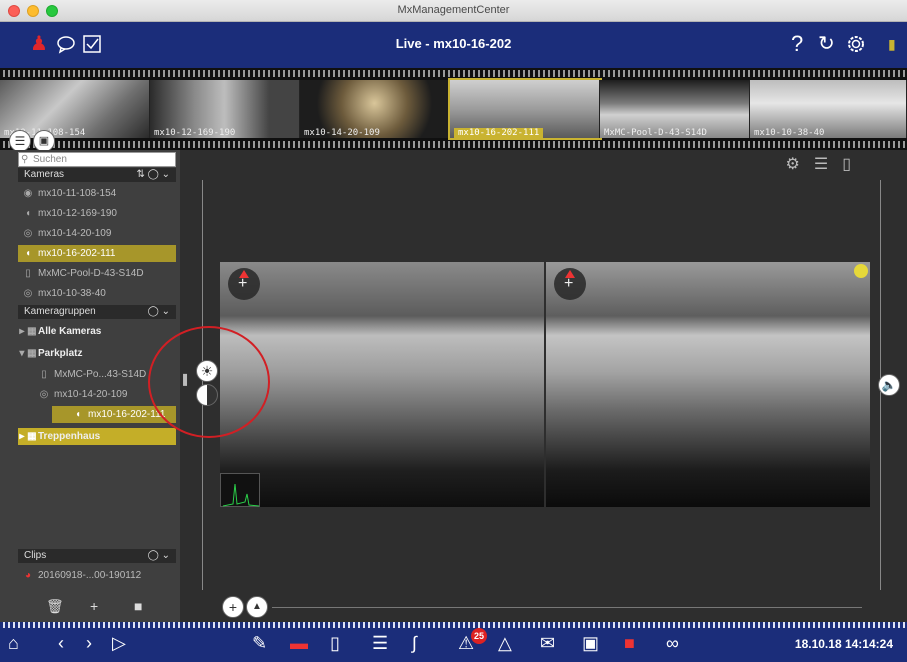 The width and height of the screenshot is (907, 662). Describe the element at coordinates (13, 643) in the screenshot. I see `home-icon: ⌂` at that location.